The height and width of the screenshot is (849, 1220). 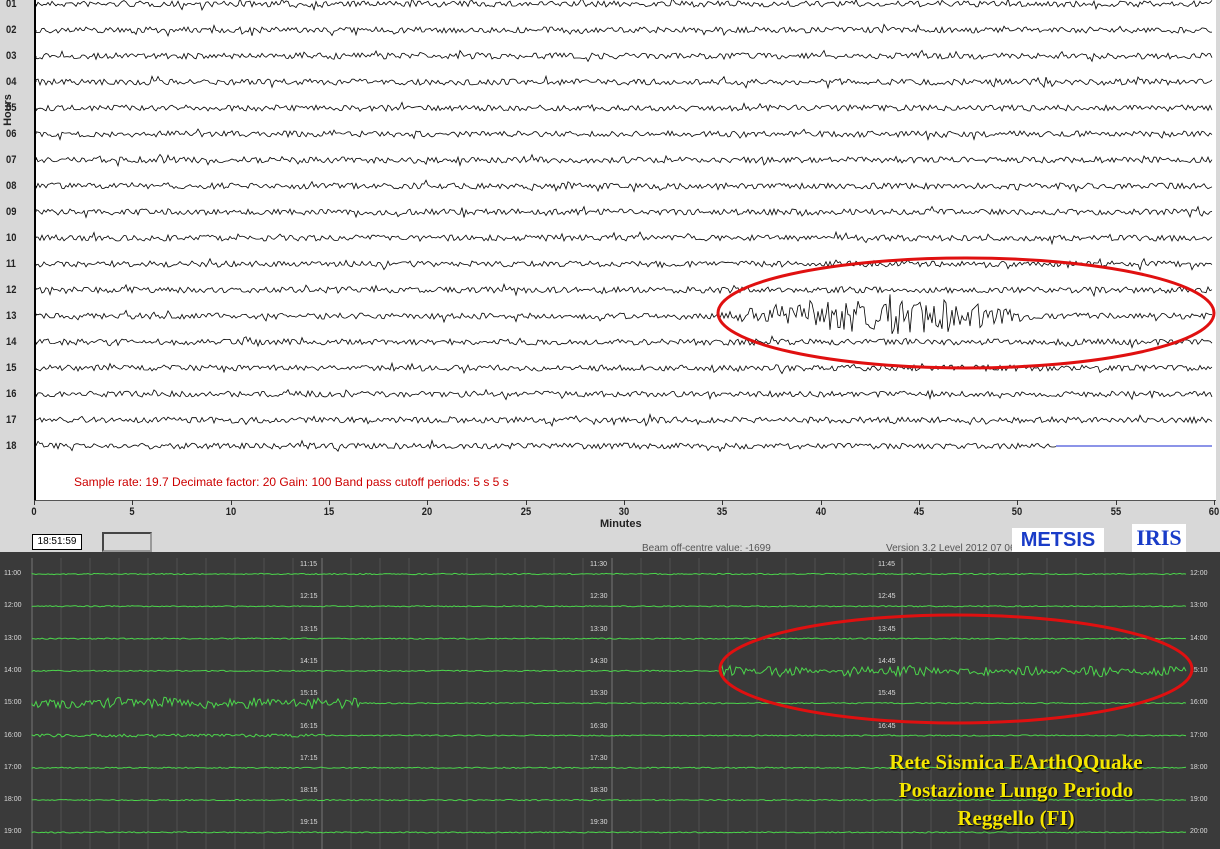 I want to click on event-highlight-ellipse, so click(x=966, y=313).